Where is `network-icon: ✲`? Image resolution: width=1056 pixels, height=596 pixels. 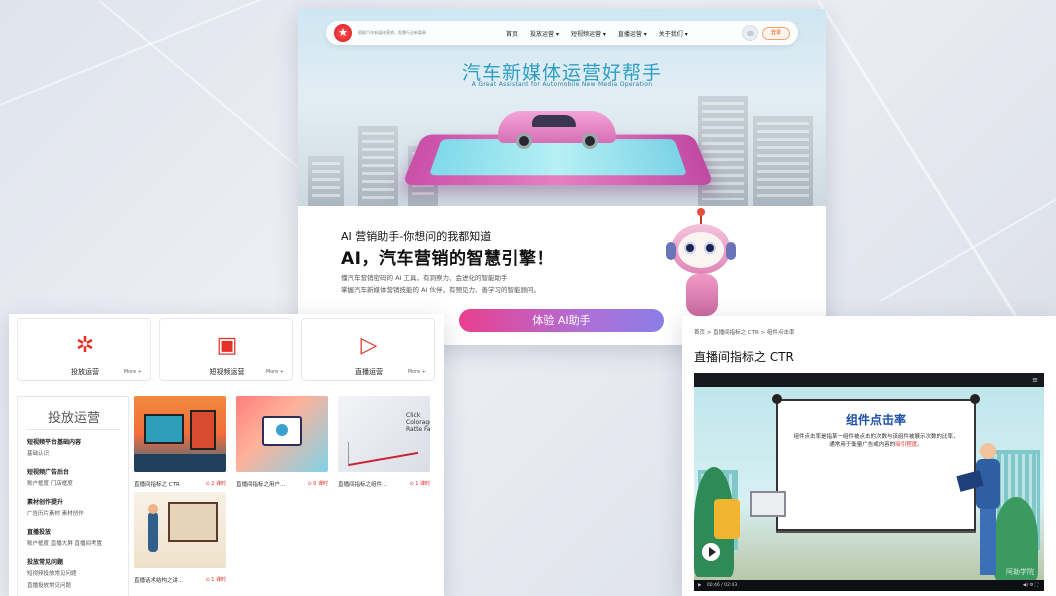
network-icon: ✲ is located at coordinates (85, 346).